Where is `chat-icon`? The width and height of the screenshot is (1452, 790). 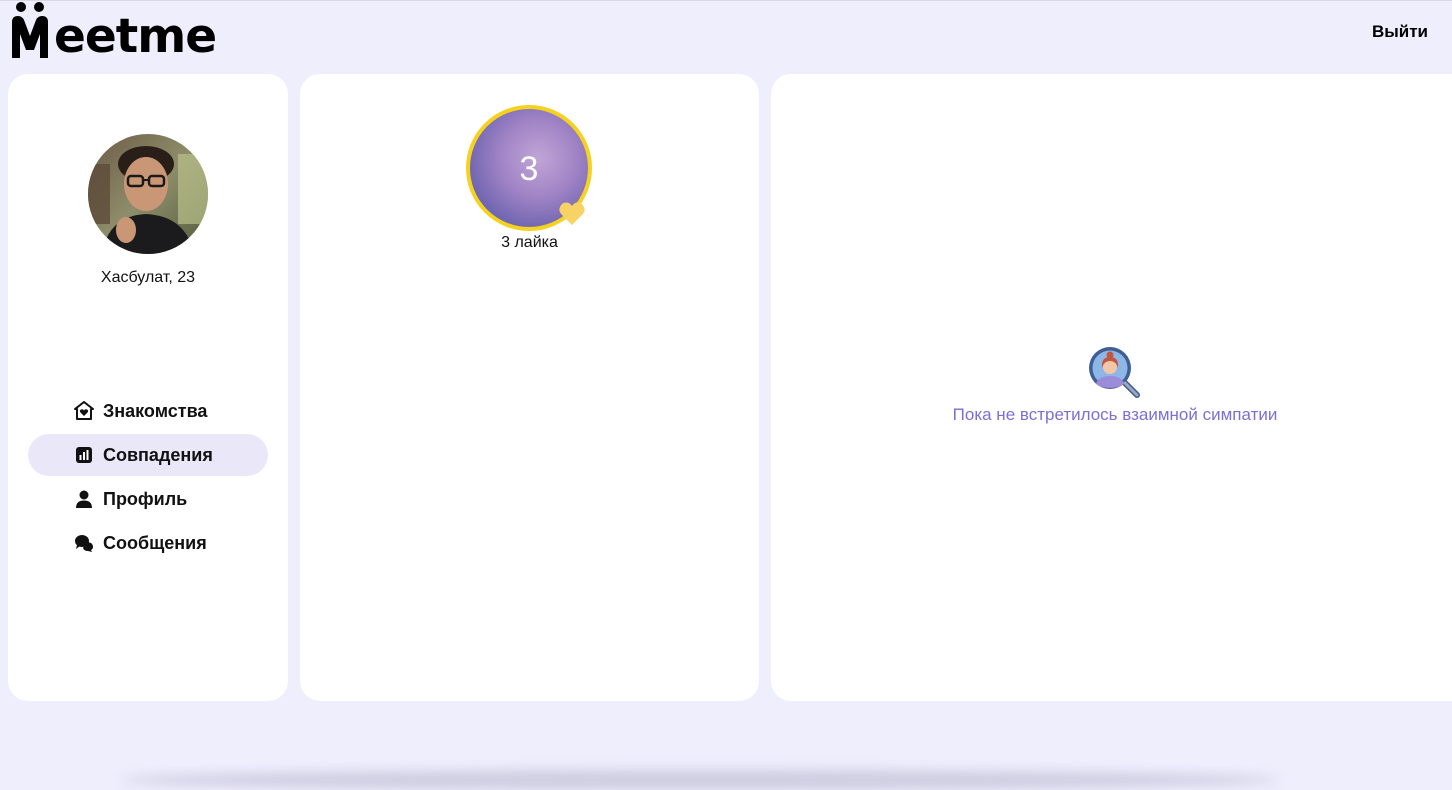
chat-icon is located at coordinates (84, 543).